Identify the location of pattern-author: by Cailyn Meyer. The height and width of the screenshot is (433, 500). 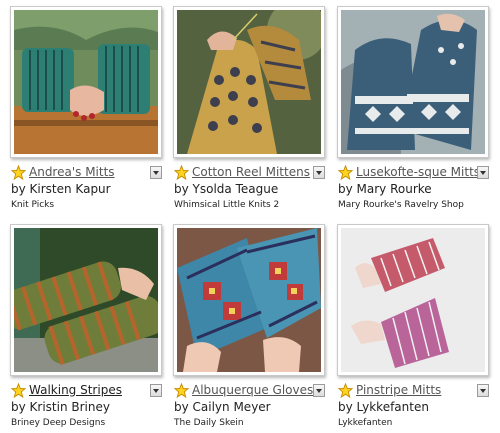
(222, 407).